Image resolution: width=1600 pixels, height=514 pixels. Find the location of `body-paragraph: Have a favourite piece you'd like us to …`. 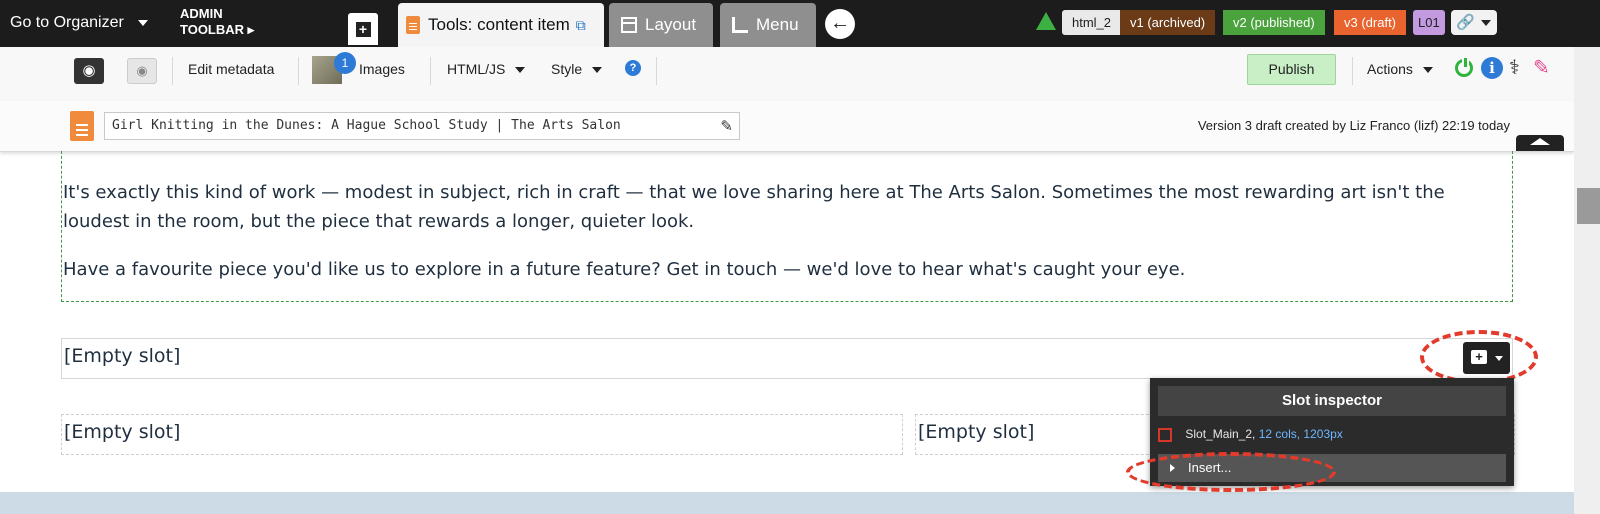

body-paragraph: Have a favourite piece you'd like us to … is located at coordinates (624, 269).